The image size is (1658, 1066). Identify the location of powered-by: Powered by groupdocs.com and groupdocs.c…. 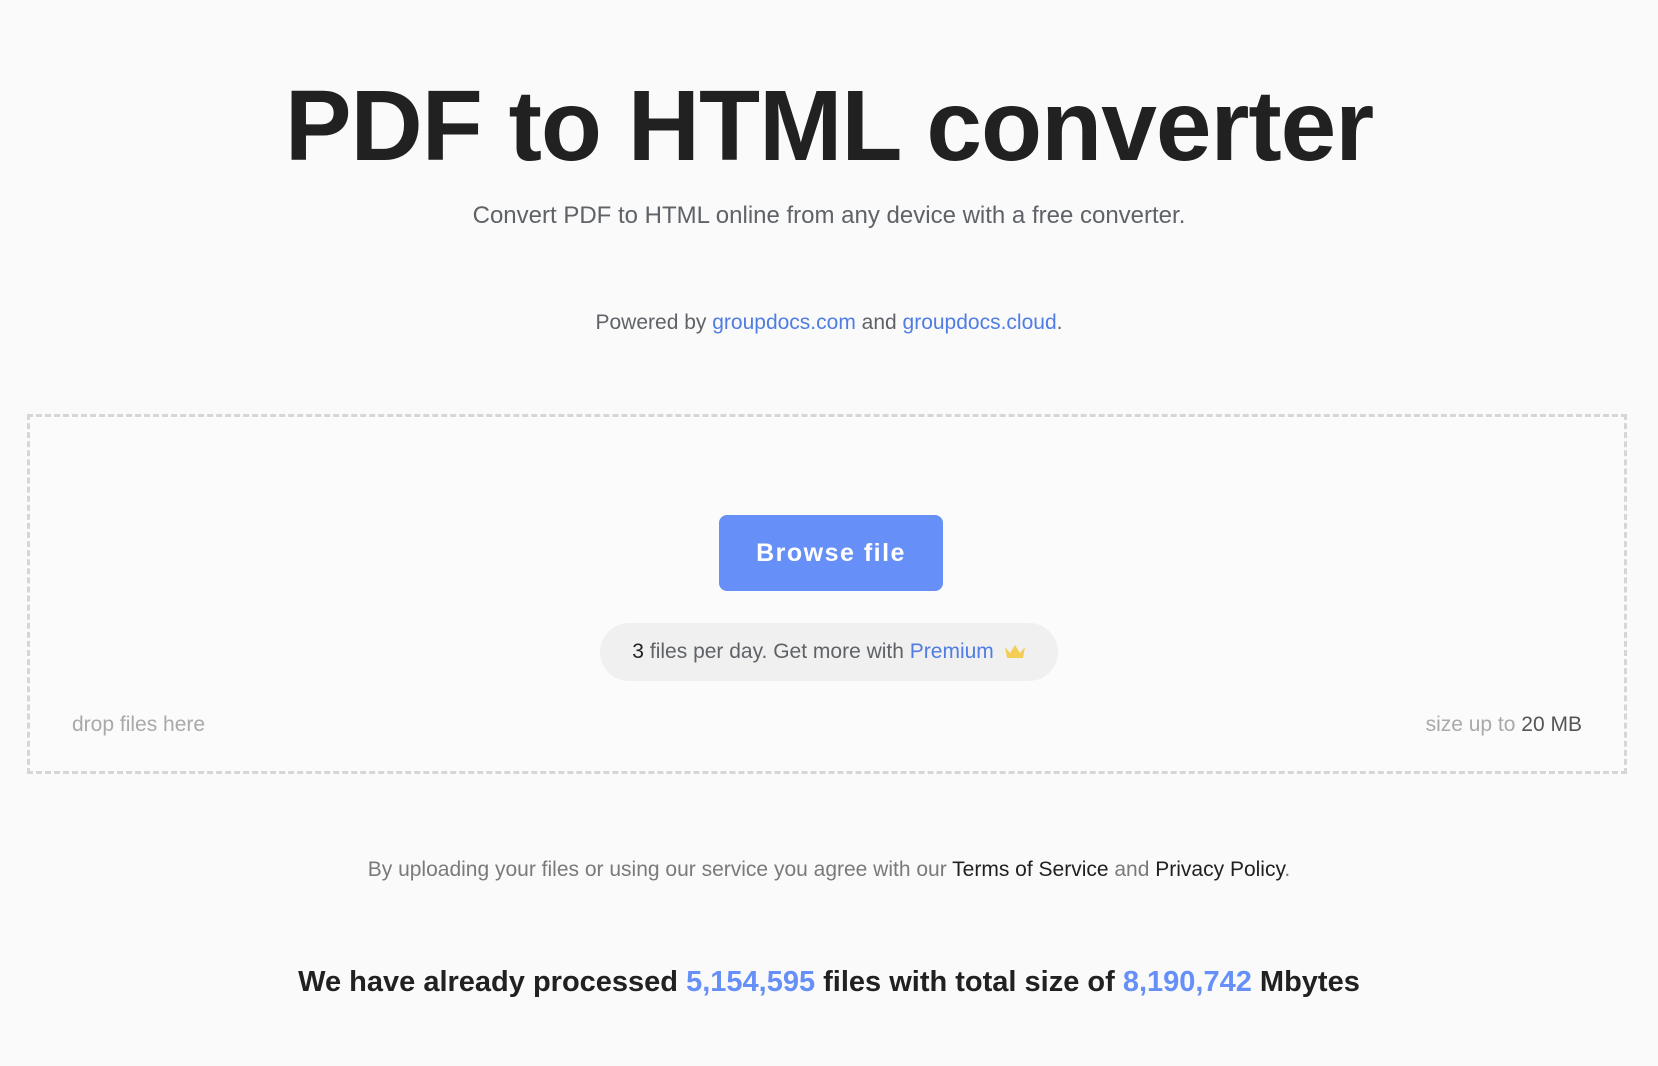
(829, 323).